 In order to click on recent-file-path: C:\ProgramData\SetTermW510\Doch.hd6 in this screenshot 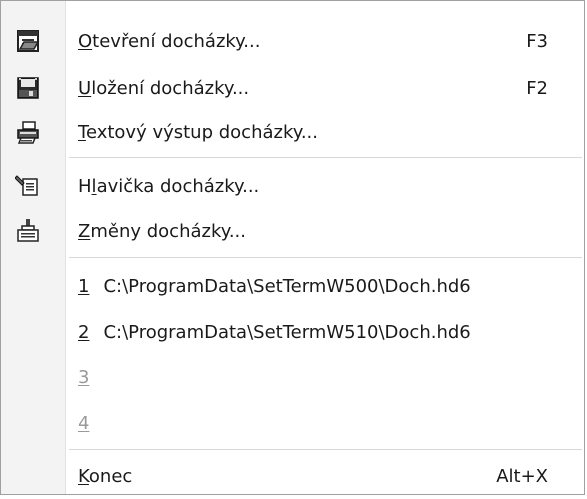, I will do `click(287, 332)`.